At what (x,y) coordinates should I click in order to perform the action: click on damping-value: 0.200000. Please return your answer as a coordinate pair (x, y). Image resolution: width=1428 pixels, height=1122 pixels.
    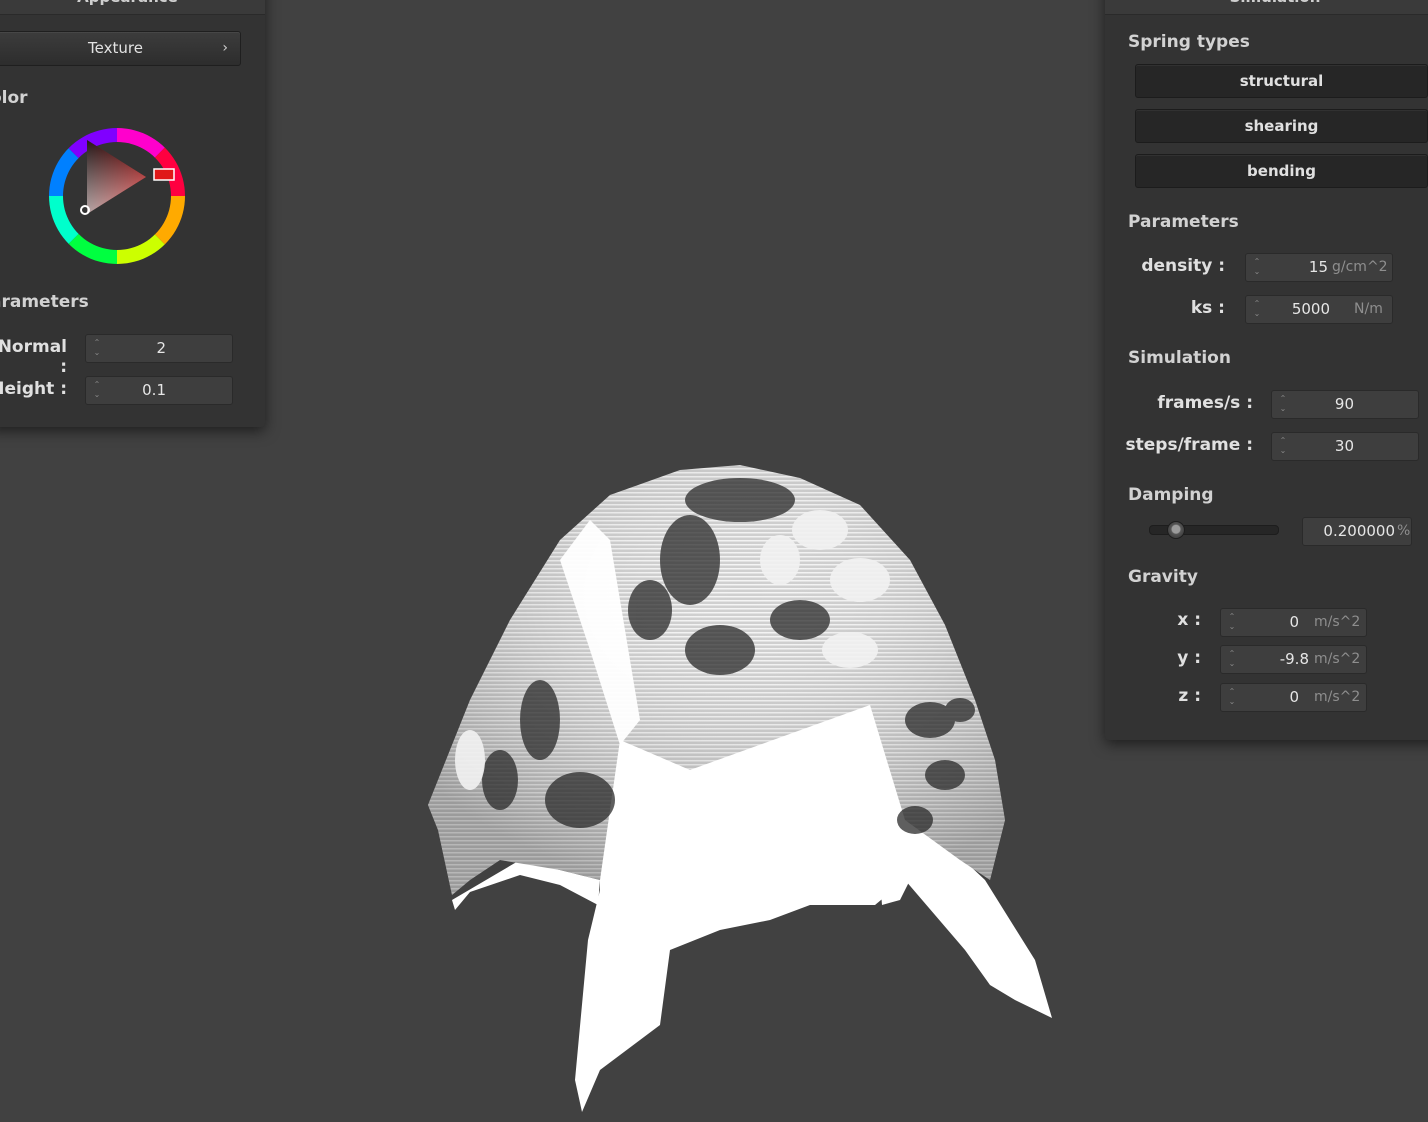
    Looking at the image, I should click on (1359, 531).